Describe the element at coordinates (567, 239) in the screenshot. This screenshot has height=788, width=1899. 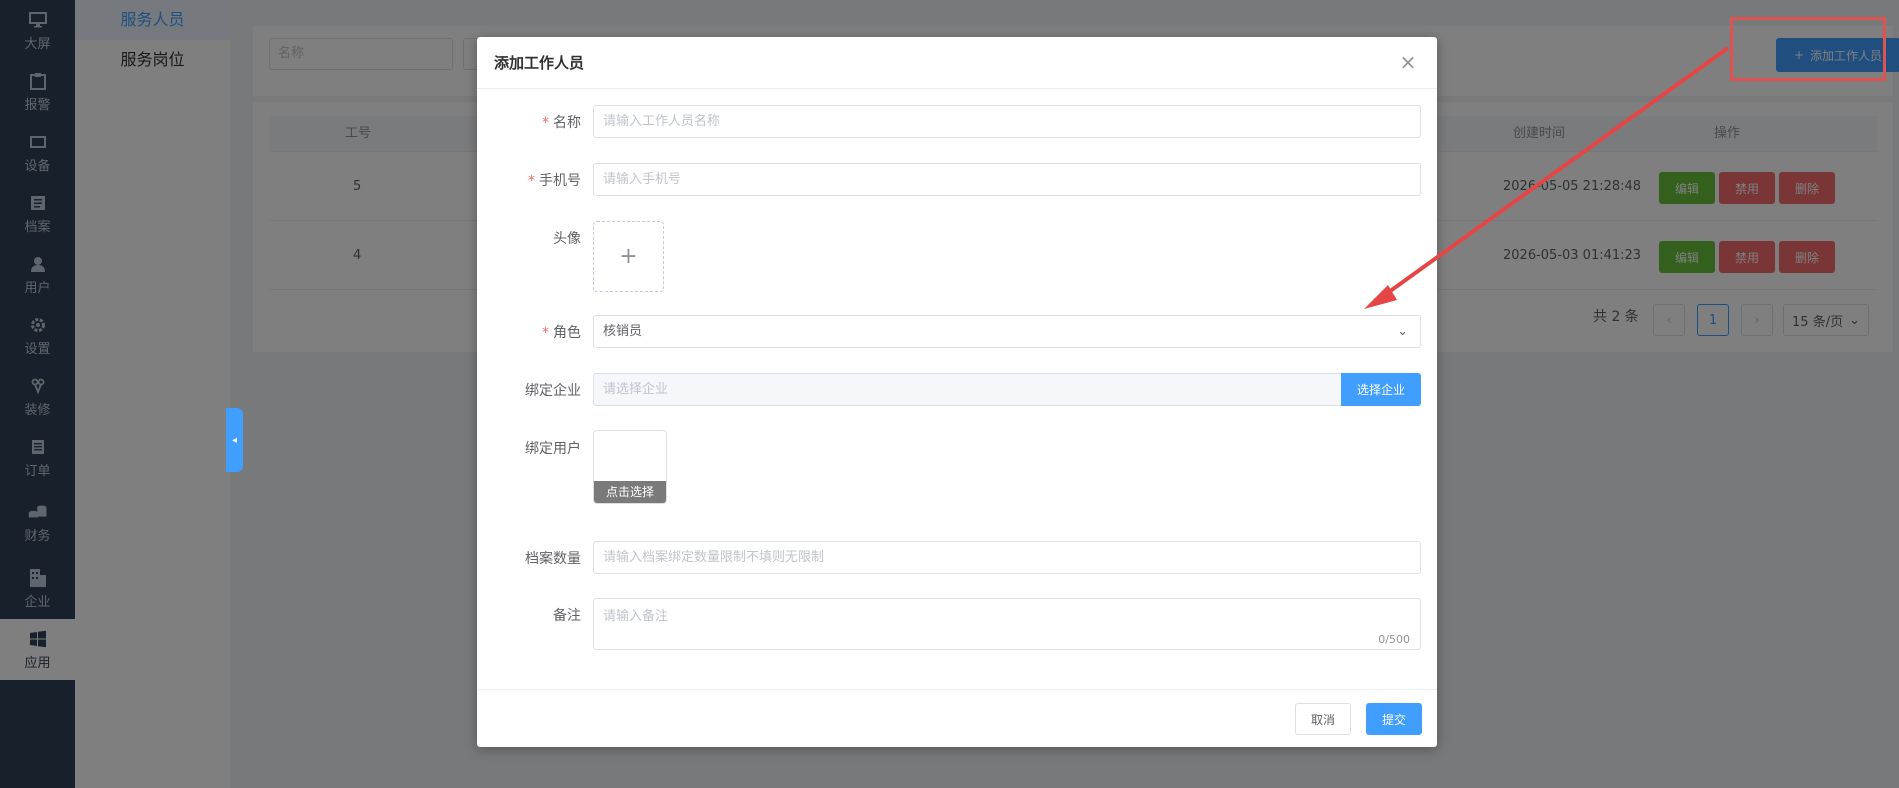
I see `avatar-label: 头像` at that location.